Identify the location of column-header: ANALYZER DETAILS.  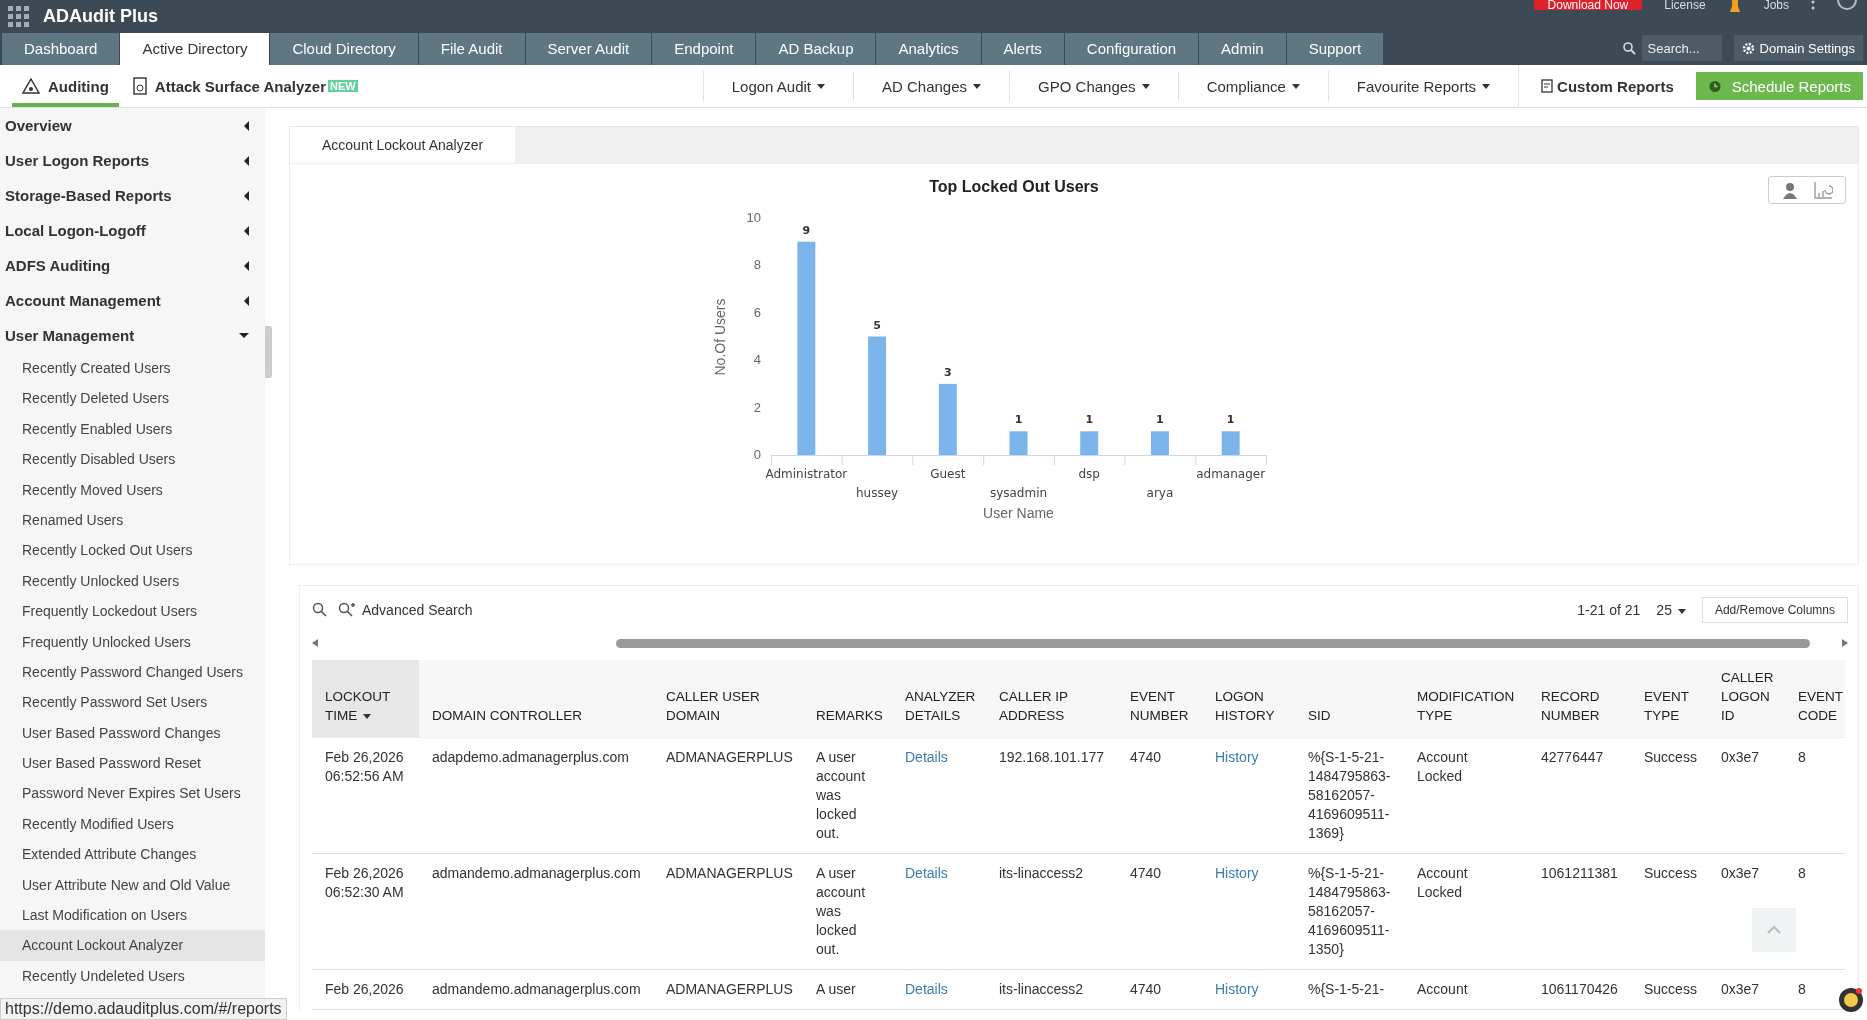
(939, 699).